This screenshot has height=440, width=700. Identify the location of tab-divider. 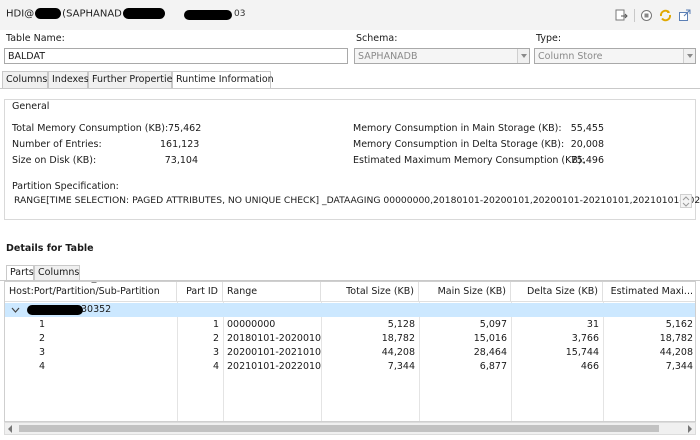
(350, 88).